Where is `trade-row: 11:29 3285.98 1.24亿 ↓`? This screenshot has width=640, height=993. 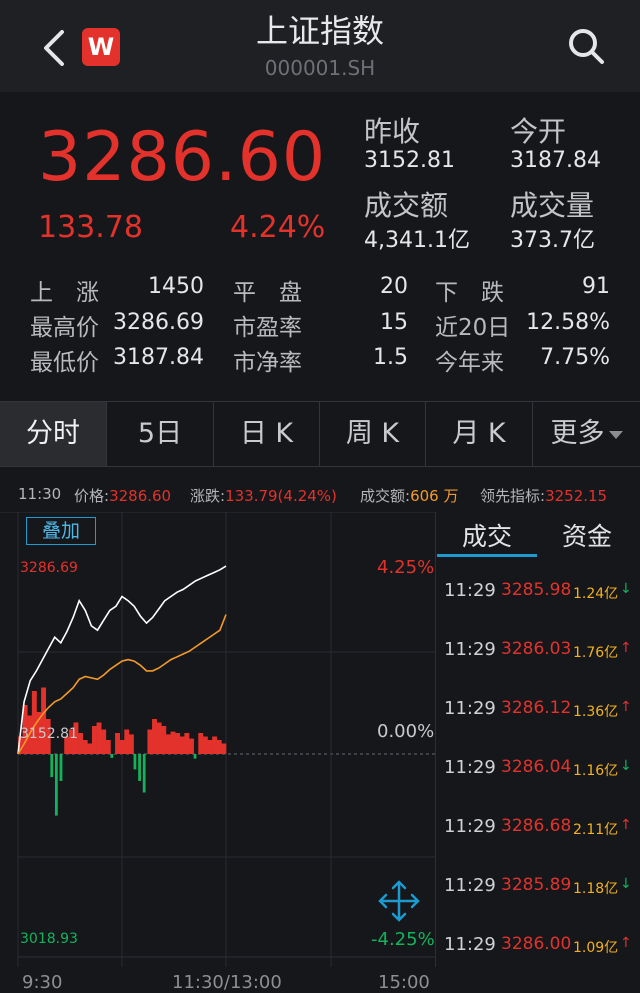 trade-row: 11:29 3285.98 1.24亿 ↓ is located at coordinates (542, 592).